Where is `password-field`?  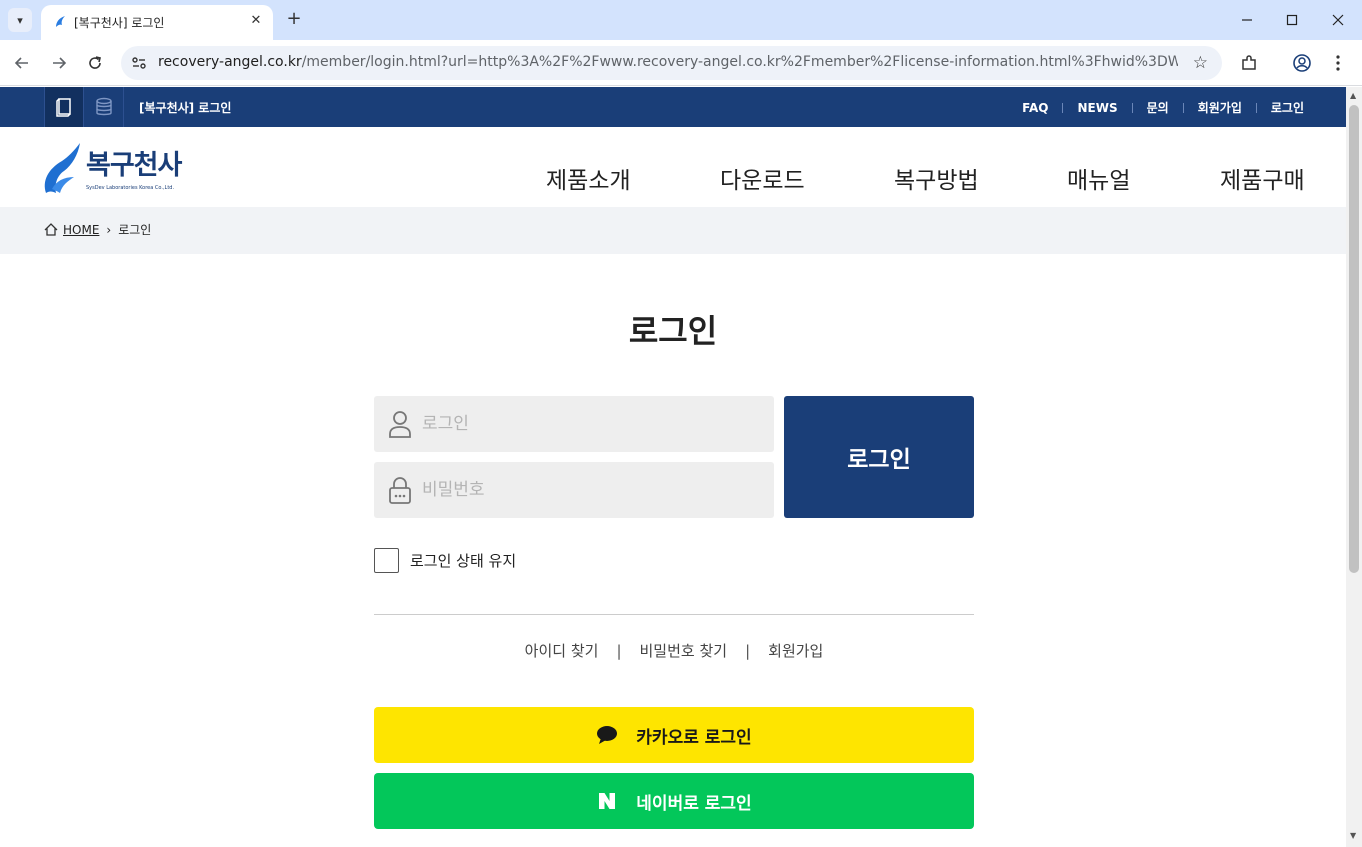 password-field is located at coordinates (574, 490).